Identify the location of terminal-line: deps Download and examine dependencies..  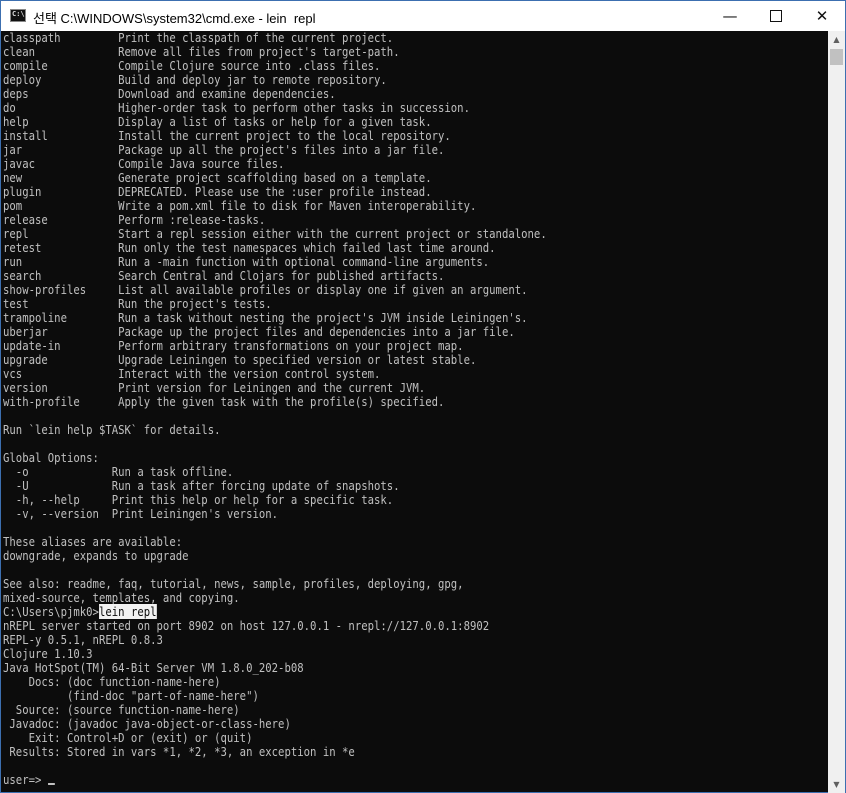
(169, 93).